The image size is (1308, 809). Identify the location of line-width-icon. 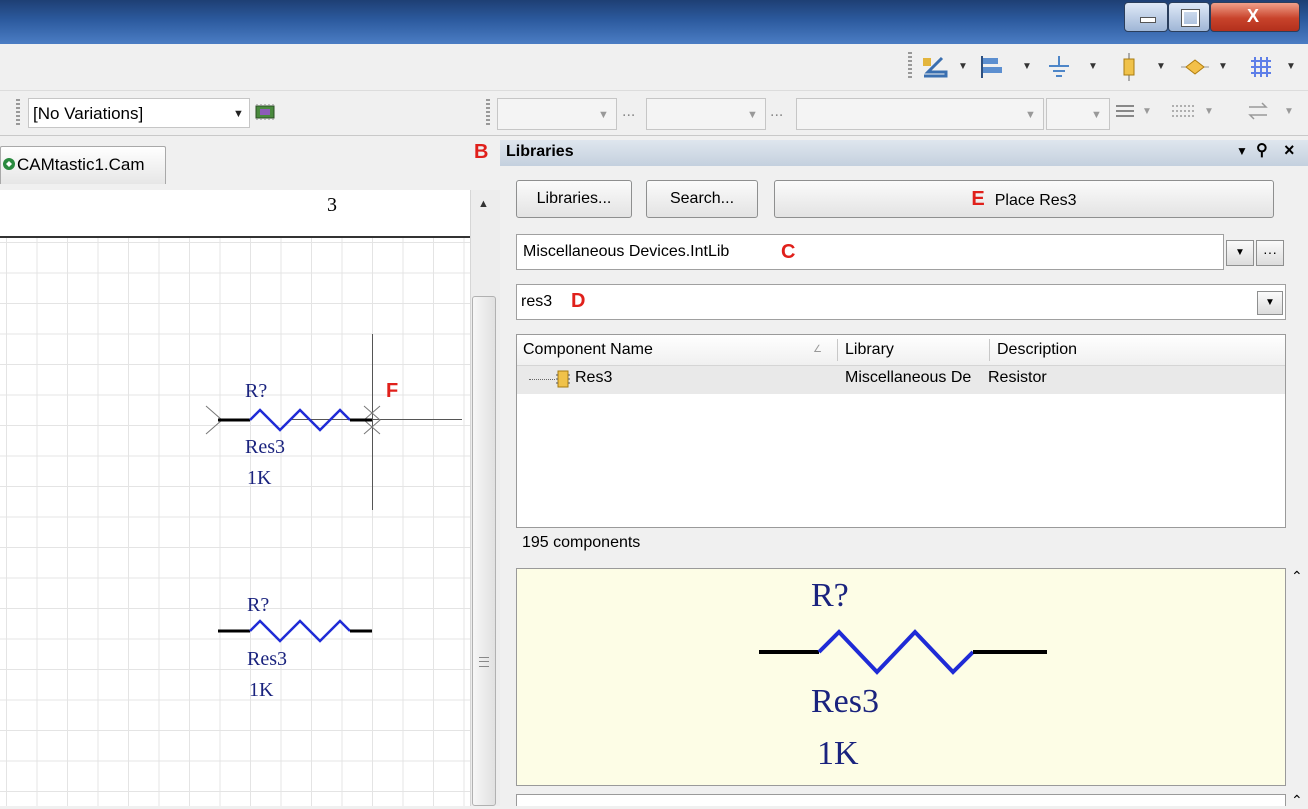
(1125, 111).